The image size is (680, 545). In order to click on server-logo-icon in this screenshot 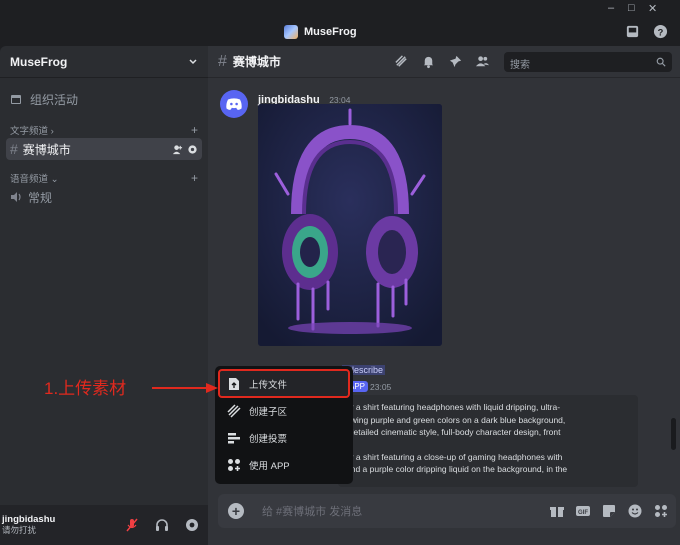, I will do `click(291, 32)`.